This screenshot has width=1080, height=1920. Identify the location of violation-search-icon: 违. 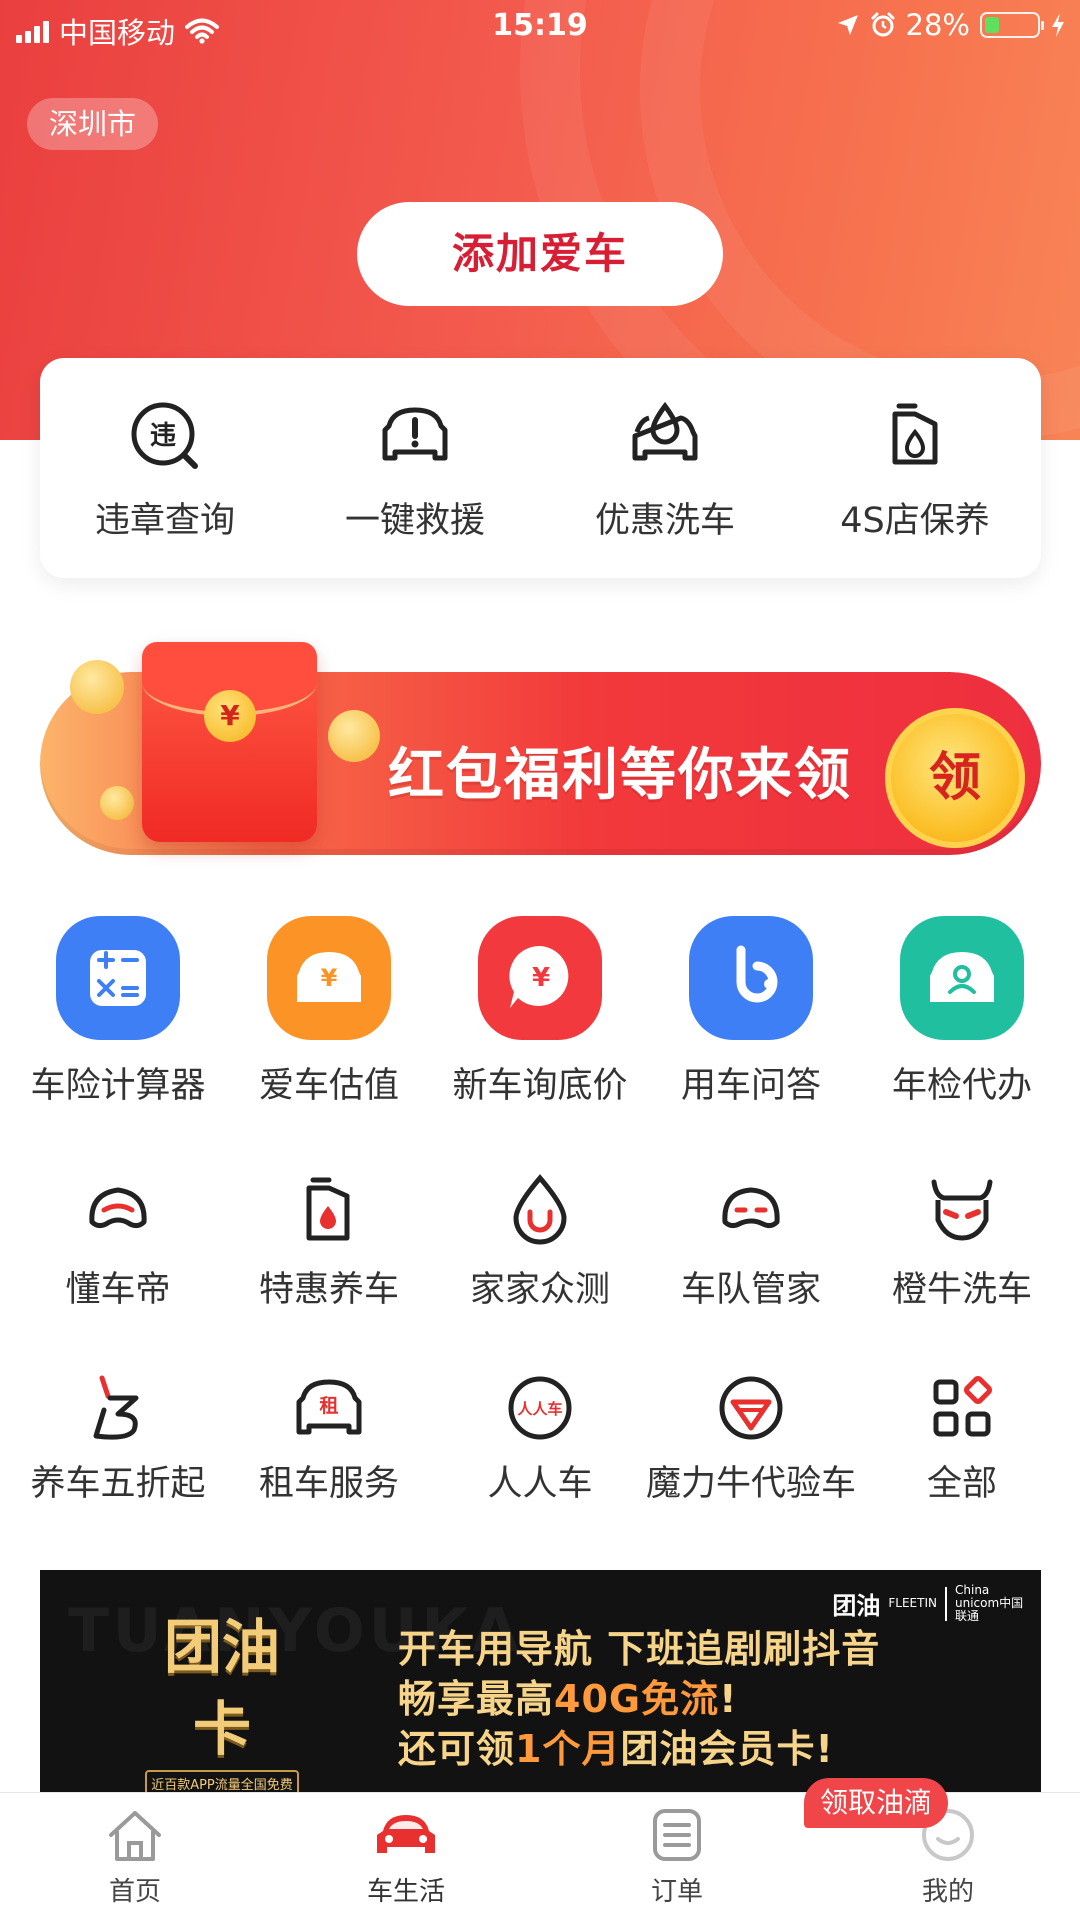
(164, 435).